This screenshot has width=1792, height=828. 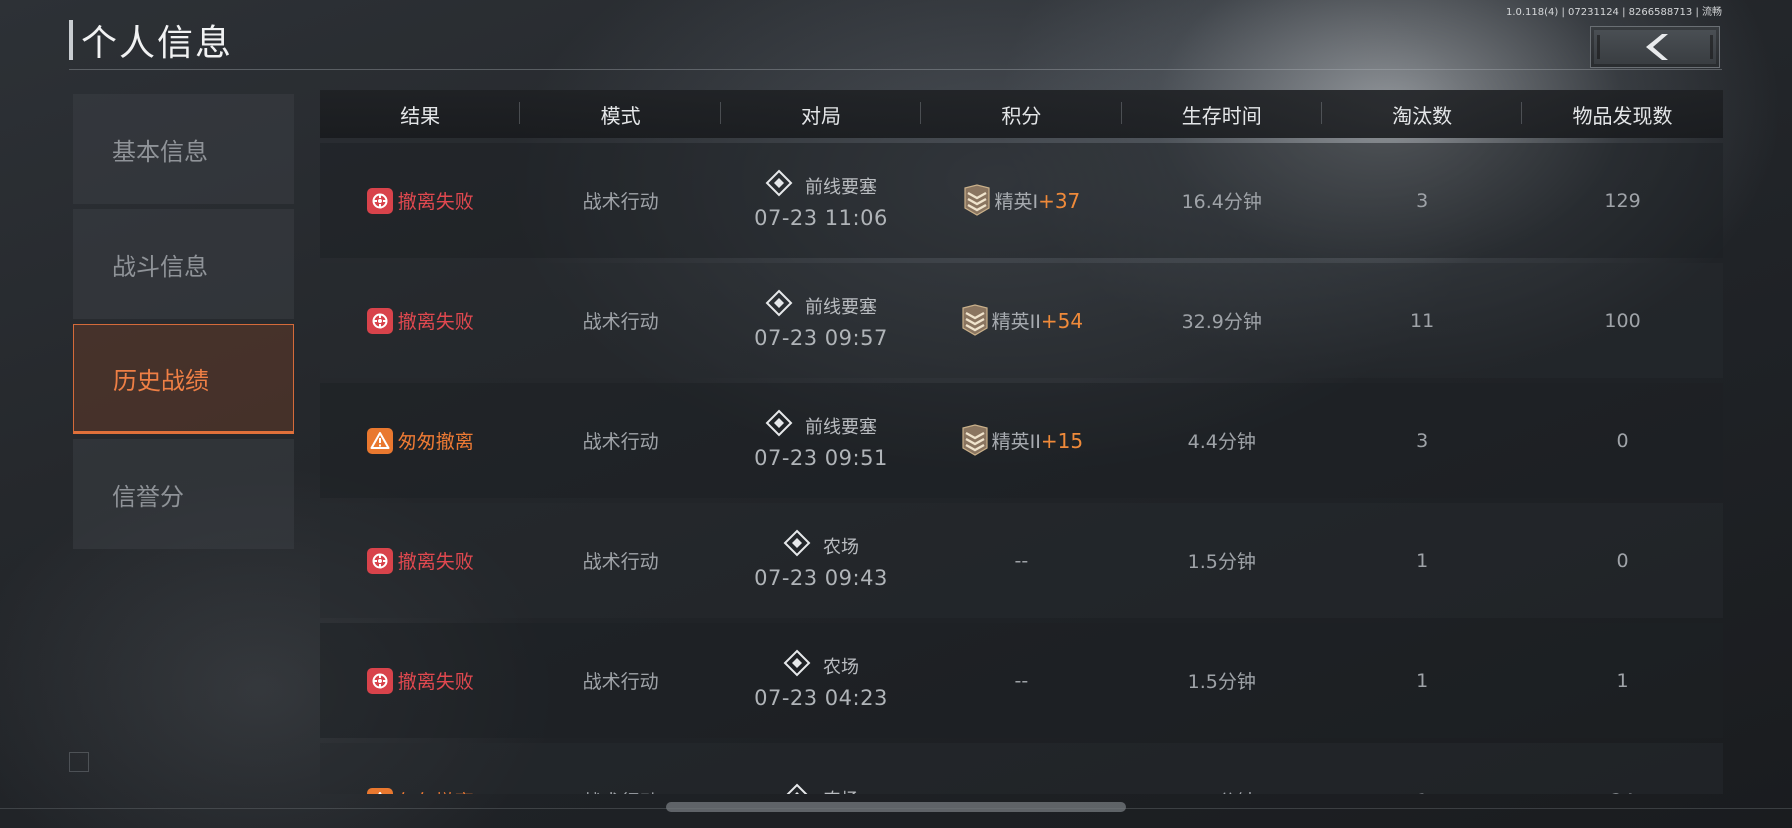 What do you see at coordinates (379, 440) in the screenshot?
I see `warning-triangle-icon` at bounding box center [379, 440].